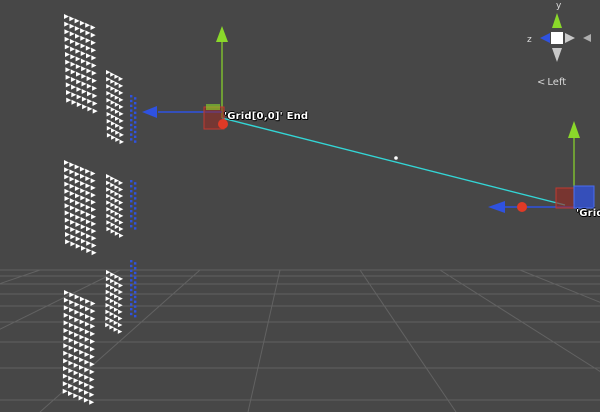 This screenshot has width=600, height=412. What do you see at coordinates (266, 116) in the screenshot?
I see `grid-end-label: 'Grid[0,0]' End` at bounding box center [266, 116].